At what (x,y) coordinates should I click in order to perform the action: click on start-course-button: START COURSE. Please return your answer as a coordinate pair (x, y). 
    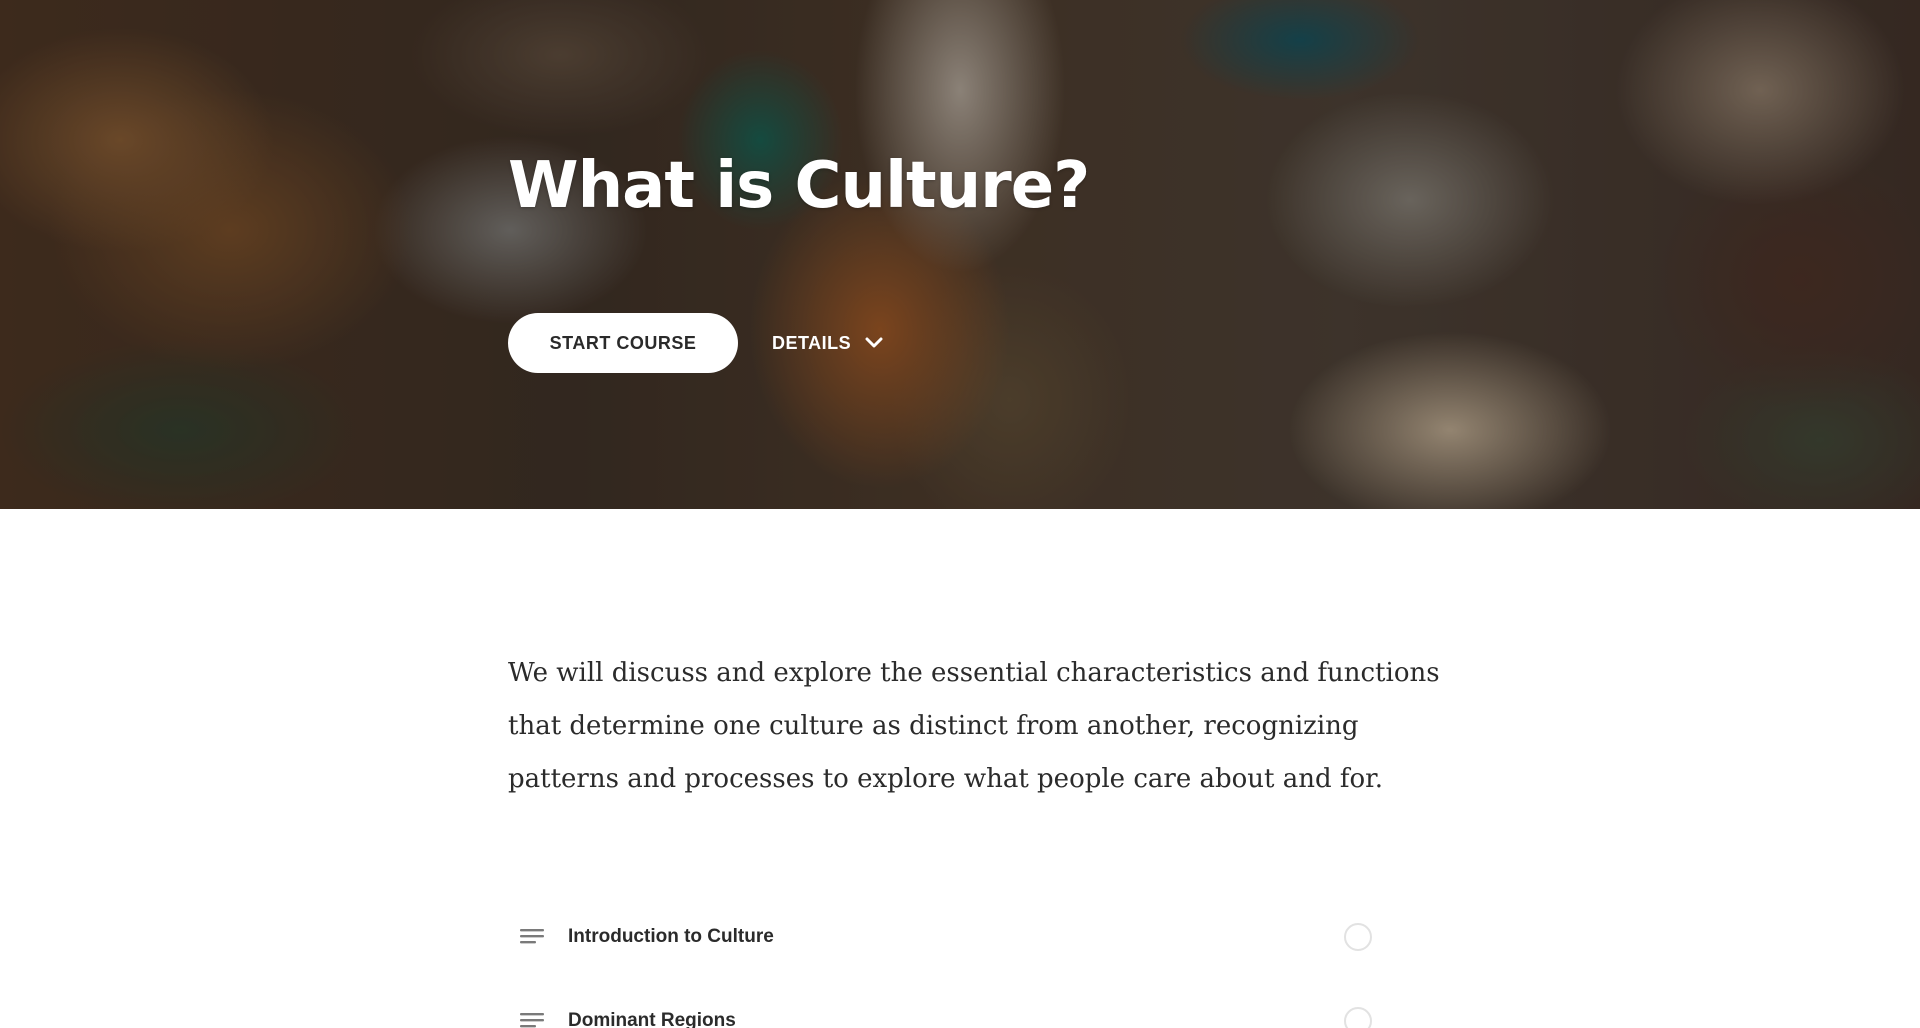
    Looking at the image, I should click on (623, 343).